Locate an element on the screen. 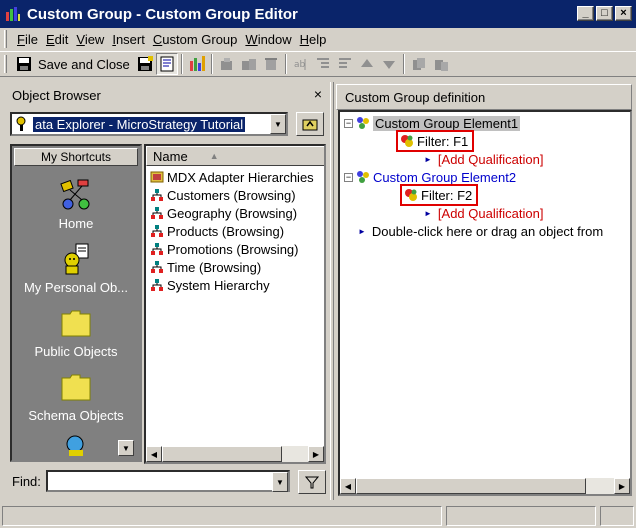 Image resolution: width=636 pixels, height=528 pixels. funnel-icon is located at coordinates (312, 482).